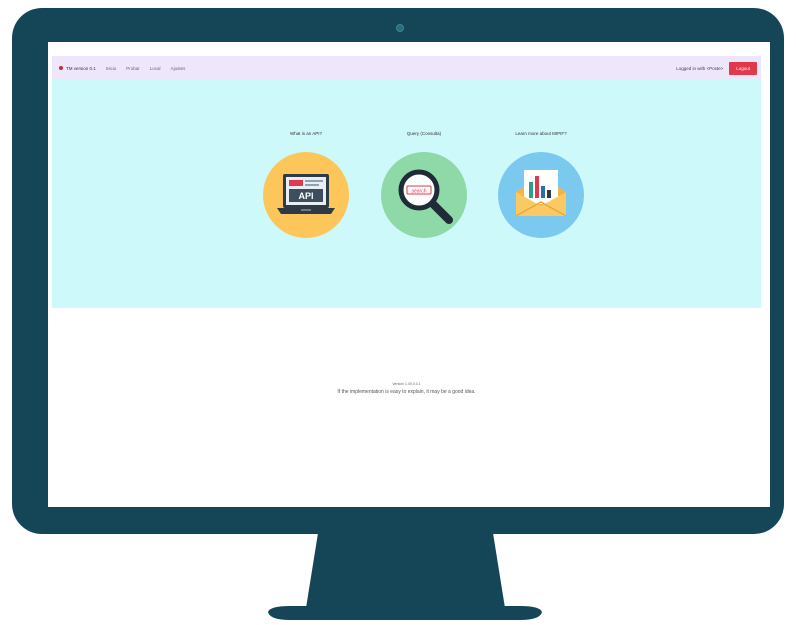  Describe the element at coordinates (418, 192) in the screenshot. I see `search-icon-text: search` at that location.